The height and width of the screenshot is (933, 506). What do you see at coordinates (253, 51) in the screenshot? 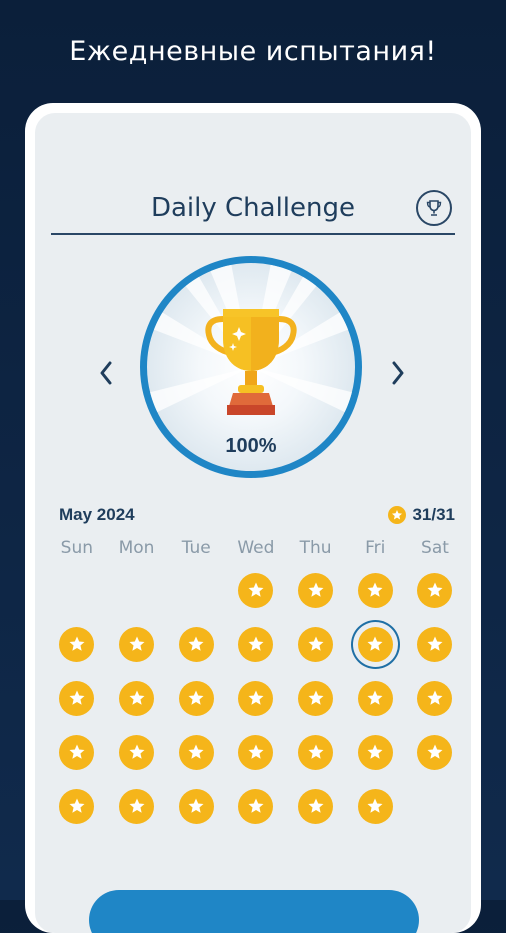
I see `page-headline: Ежедневные испытания!` at bounding box center [253, 51].